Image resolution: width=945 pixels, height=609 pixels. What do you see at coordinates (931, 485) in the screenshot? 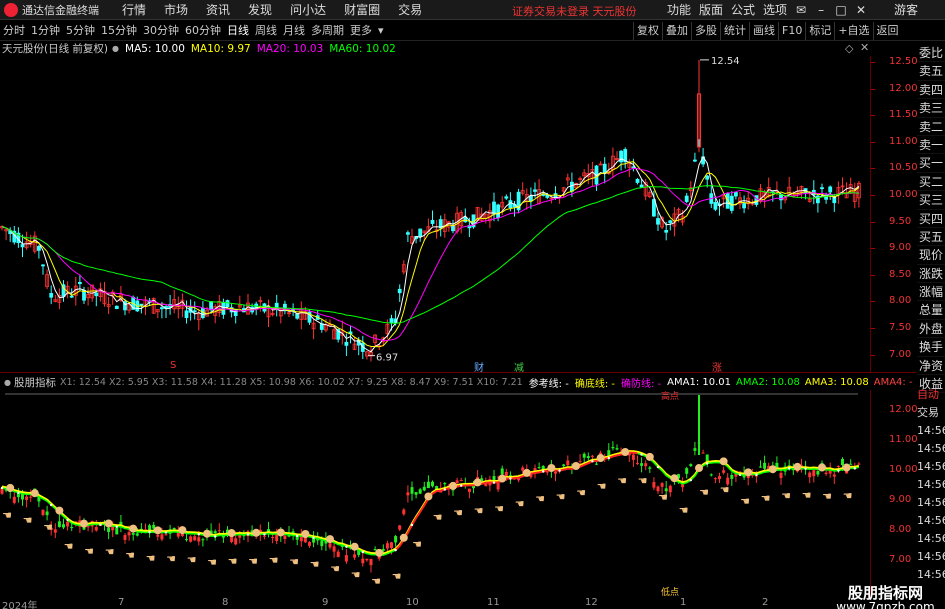
I see `trade-sidebar-5: 14:56` at bounding box center [931, 485].